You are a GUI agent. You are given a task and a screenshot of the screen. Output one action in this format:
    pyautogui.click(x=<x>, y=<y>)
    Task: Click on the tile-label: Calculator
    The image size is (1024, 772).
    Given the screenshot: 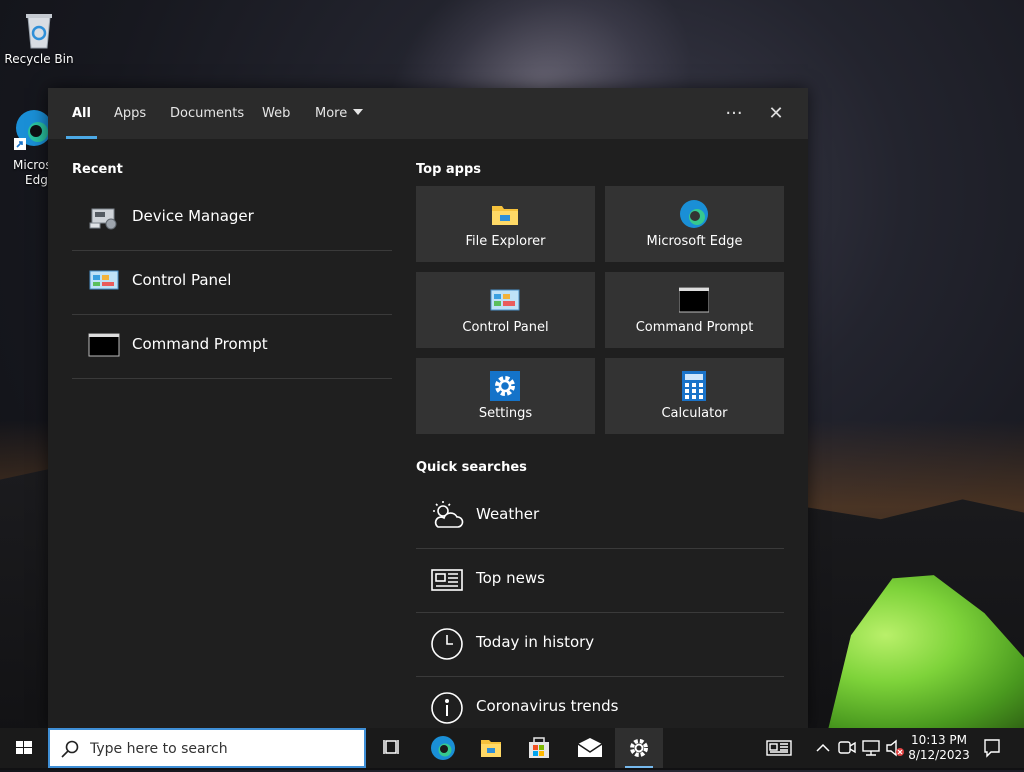 What is the action you would take?
    pyautogui.click(x=694, y=413)
    